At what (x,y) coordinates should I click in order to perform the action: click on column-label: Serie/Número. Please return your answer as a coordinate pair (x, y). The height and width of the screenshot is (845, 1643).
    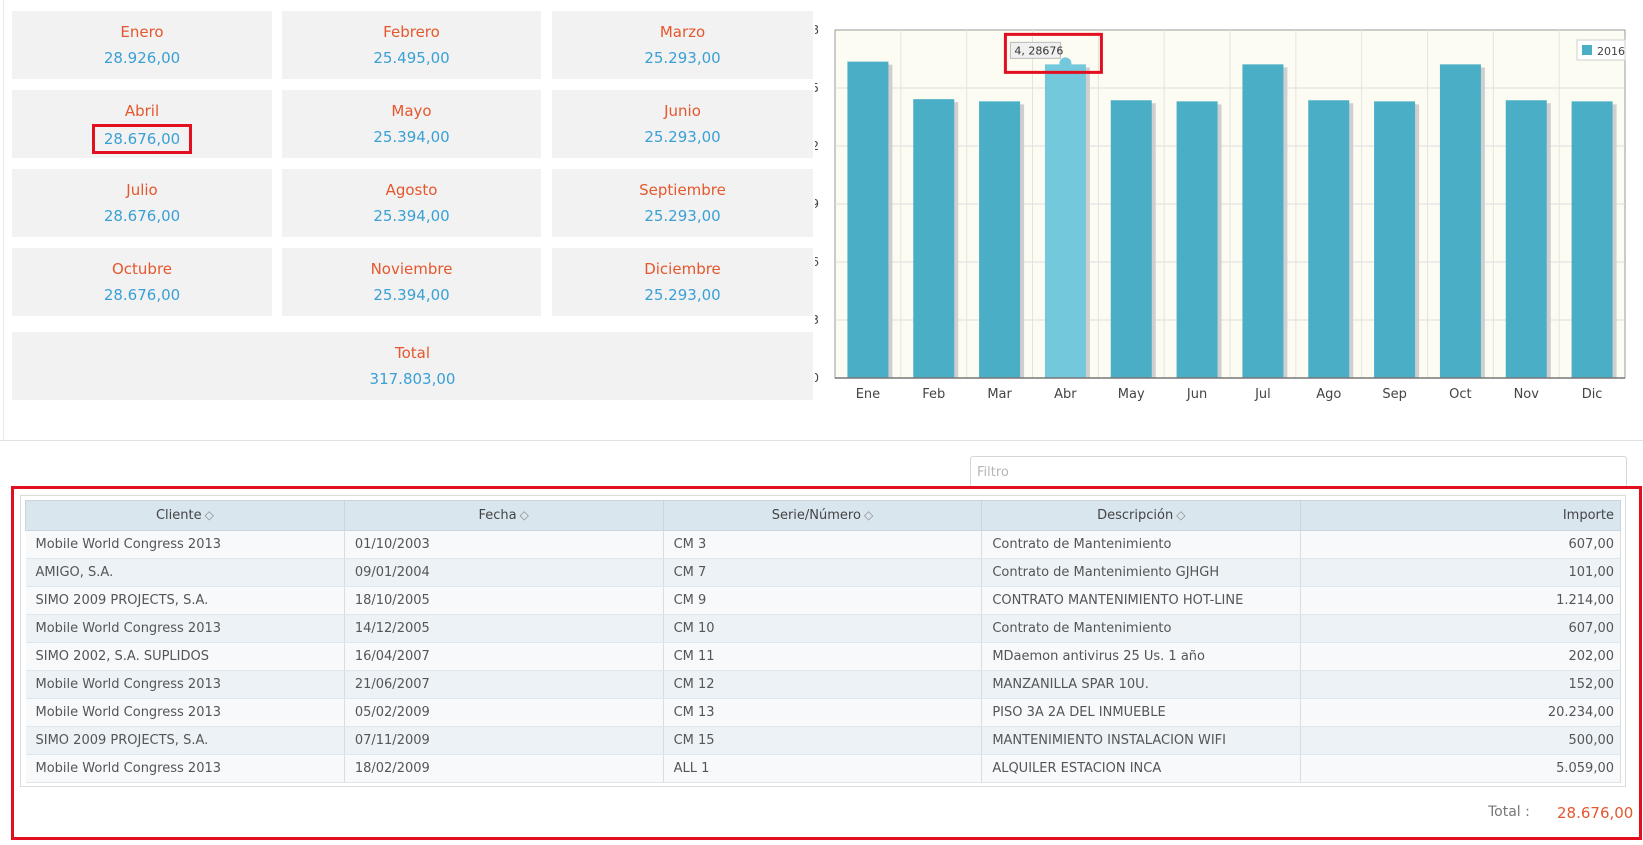
    Looking at the image, I should click on (816, 515).